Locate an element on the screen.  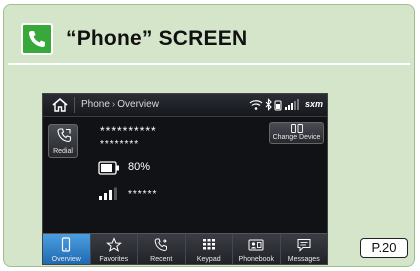
tab-label: Keypad is located at coordinates (208, 259).